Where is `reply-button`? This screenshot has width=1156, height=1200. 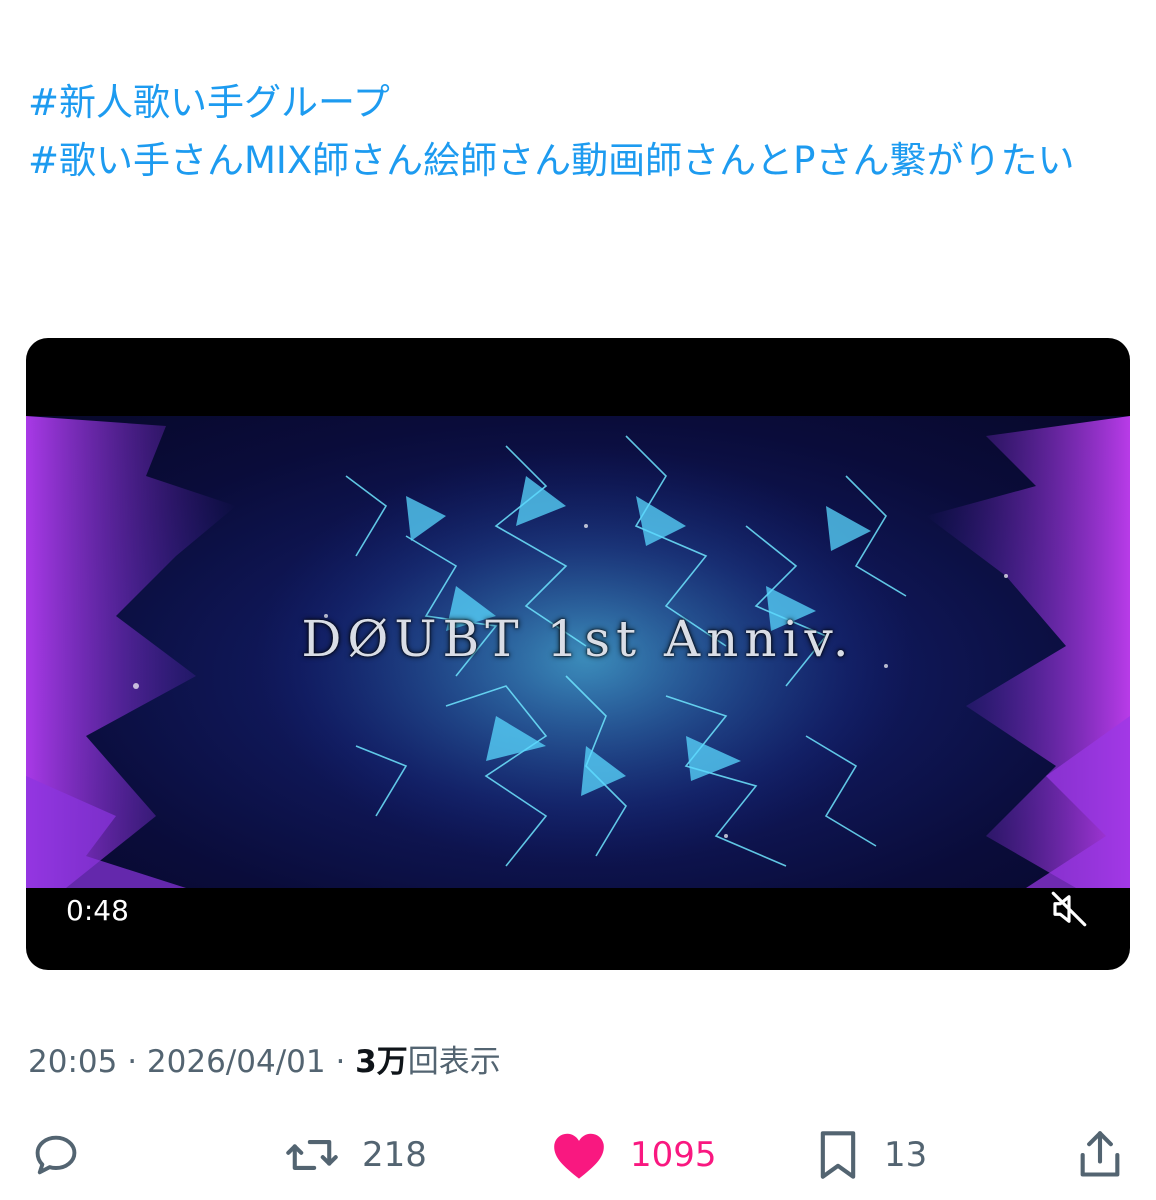
reply-button is located at coordinates (56, 1155).